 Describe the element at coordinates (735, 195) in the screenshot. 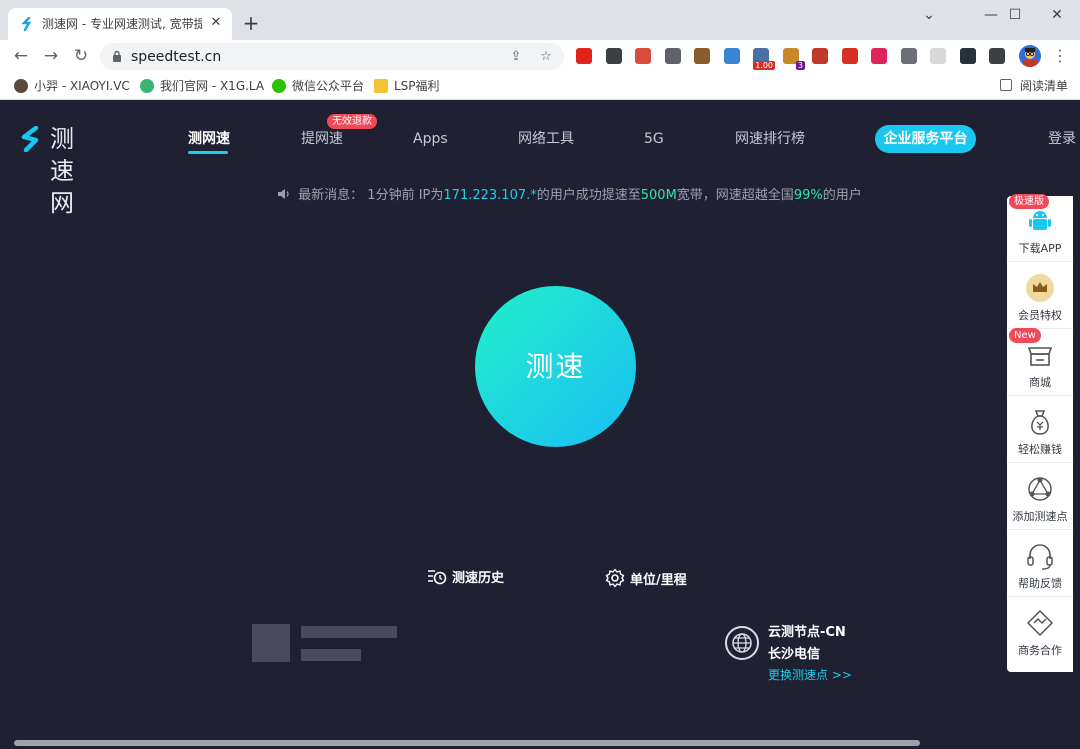

I see `news-tail: 宽带，网速超越全国` at that location.